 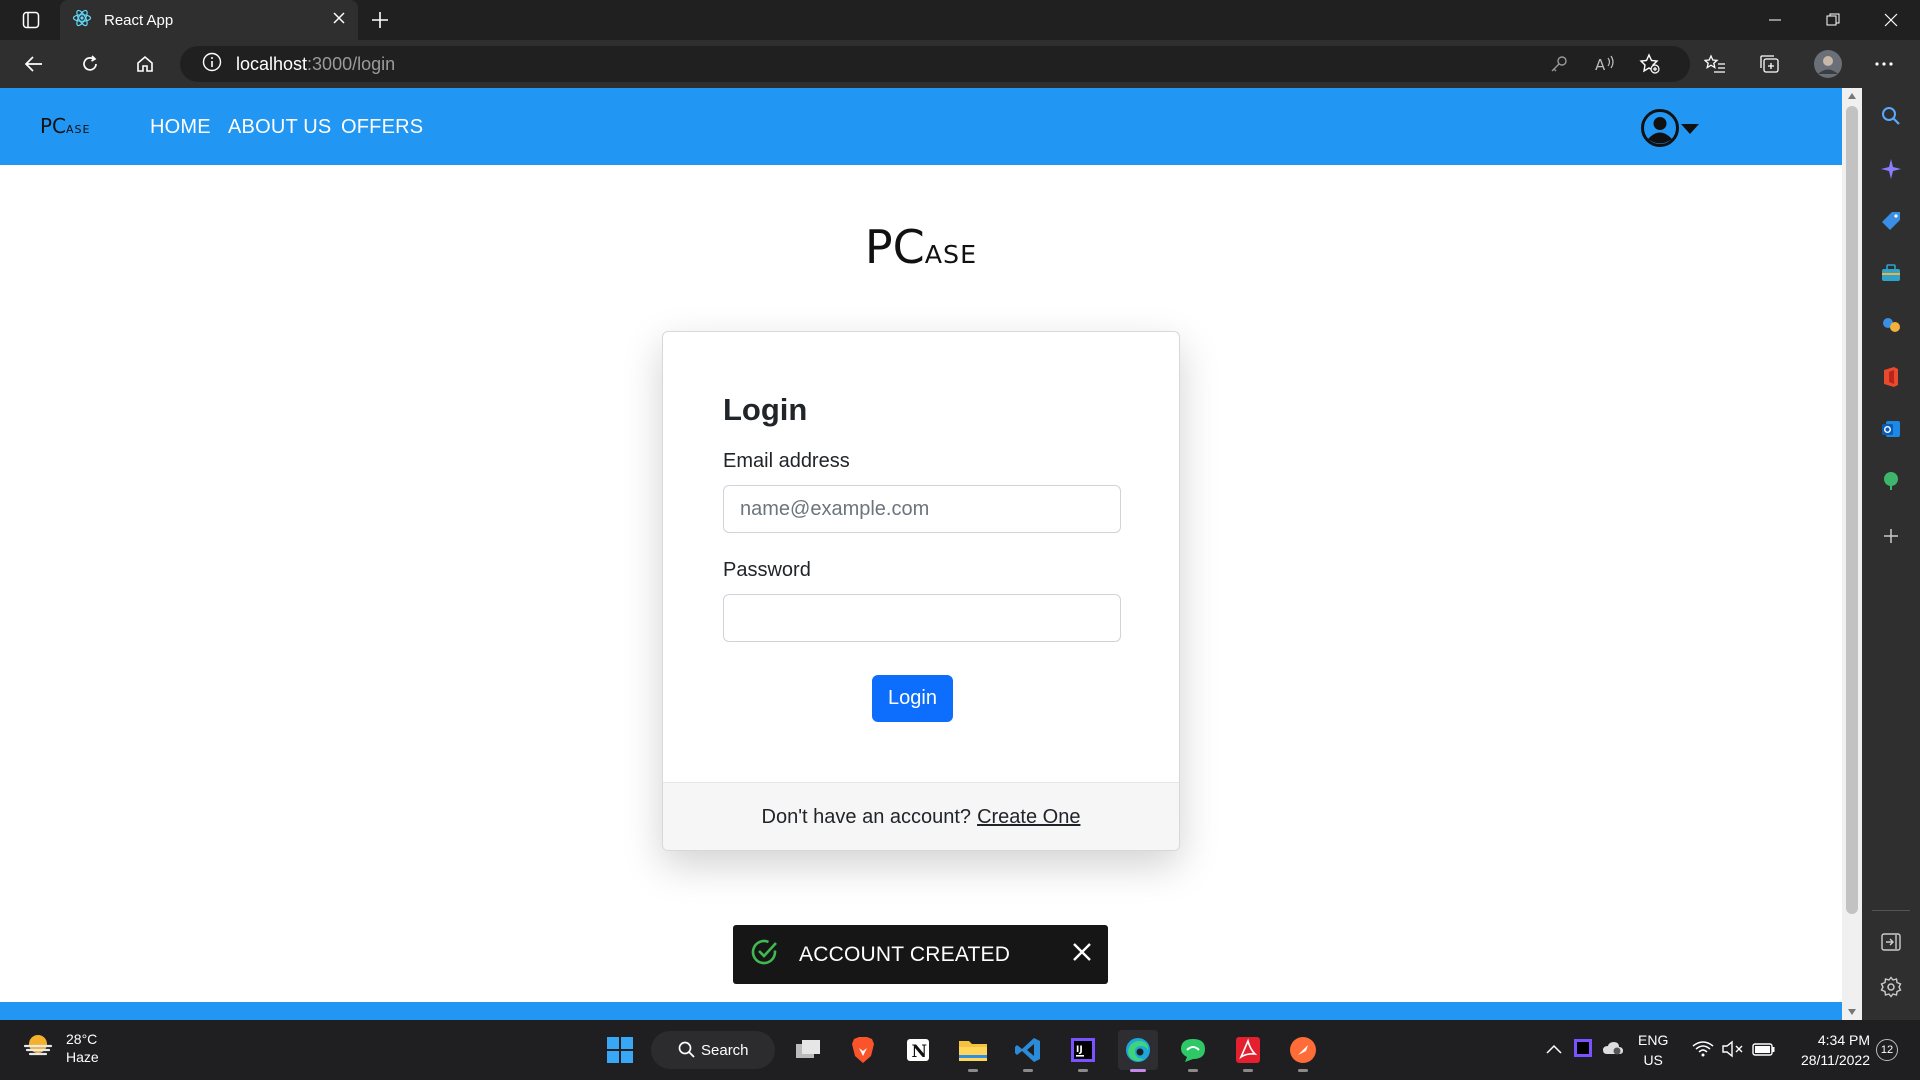 I want to click on taskbar-search-label: Search, so click(x=725, y=1050).